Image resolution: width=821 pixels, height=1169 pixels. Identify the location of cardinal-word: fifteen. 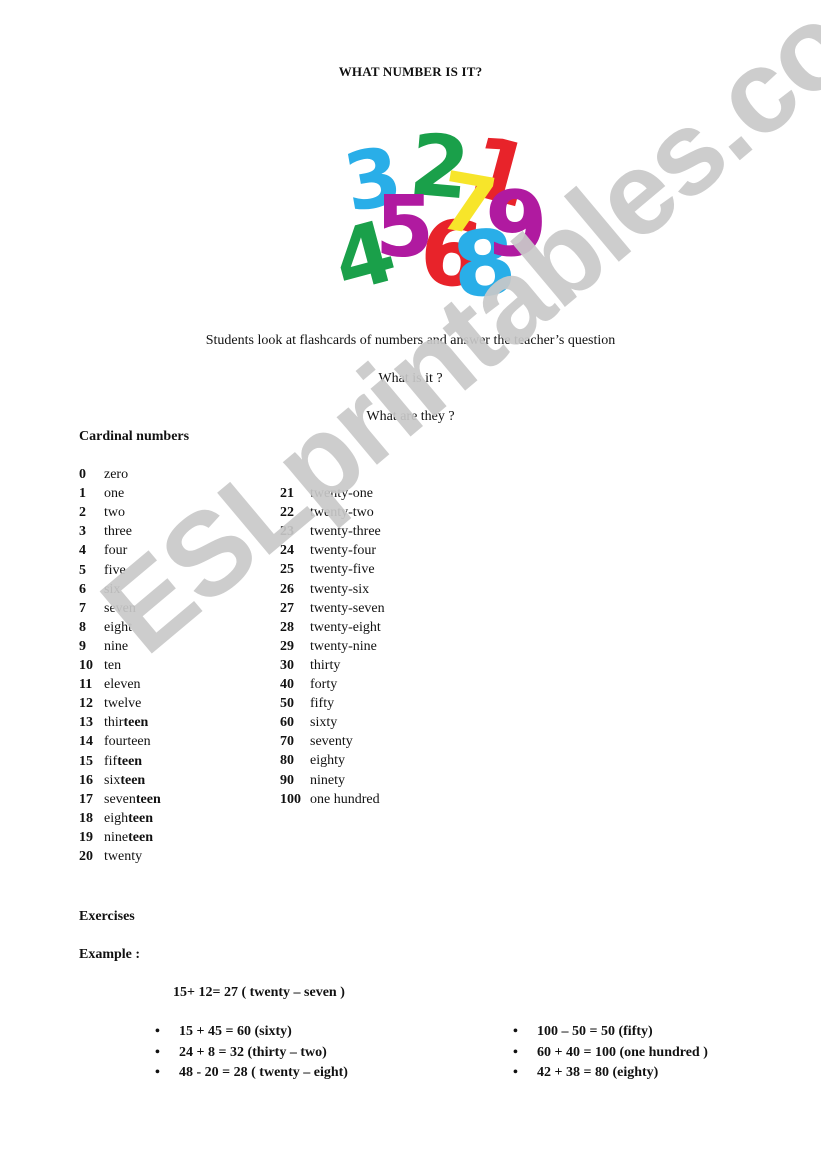
(123, 761).